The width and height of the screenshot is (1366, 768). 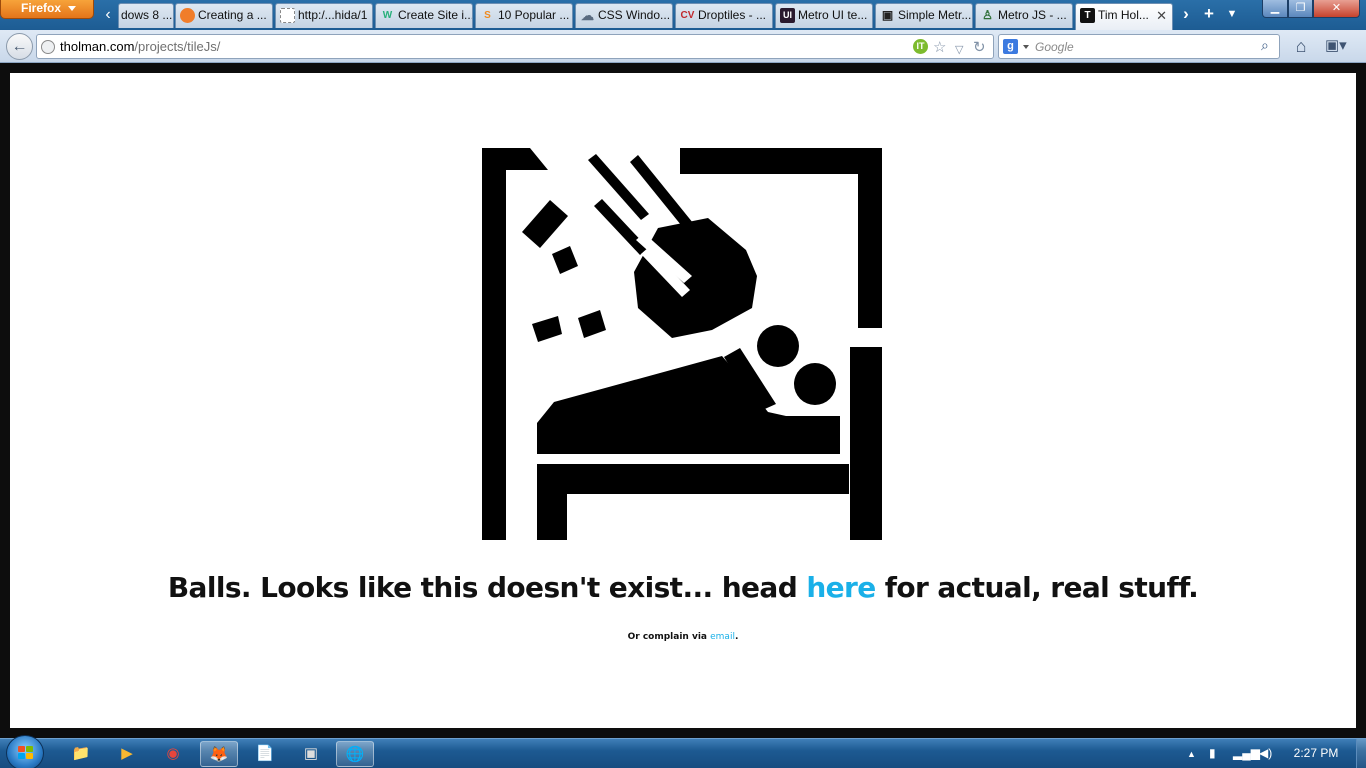 I want to click on cv-logo-icon: CV, so click(x=687, y=15).